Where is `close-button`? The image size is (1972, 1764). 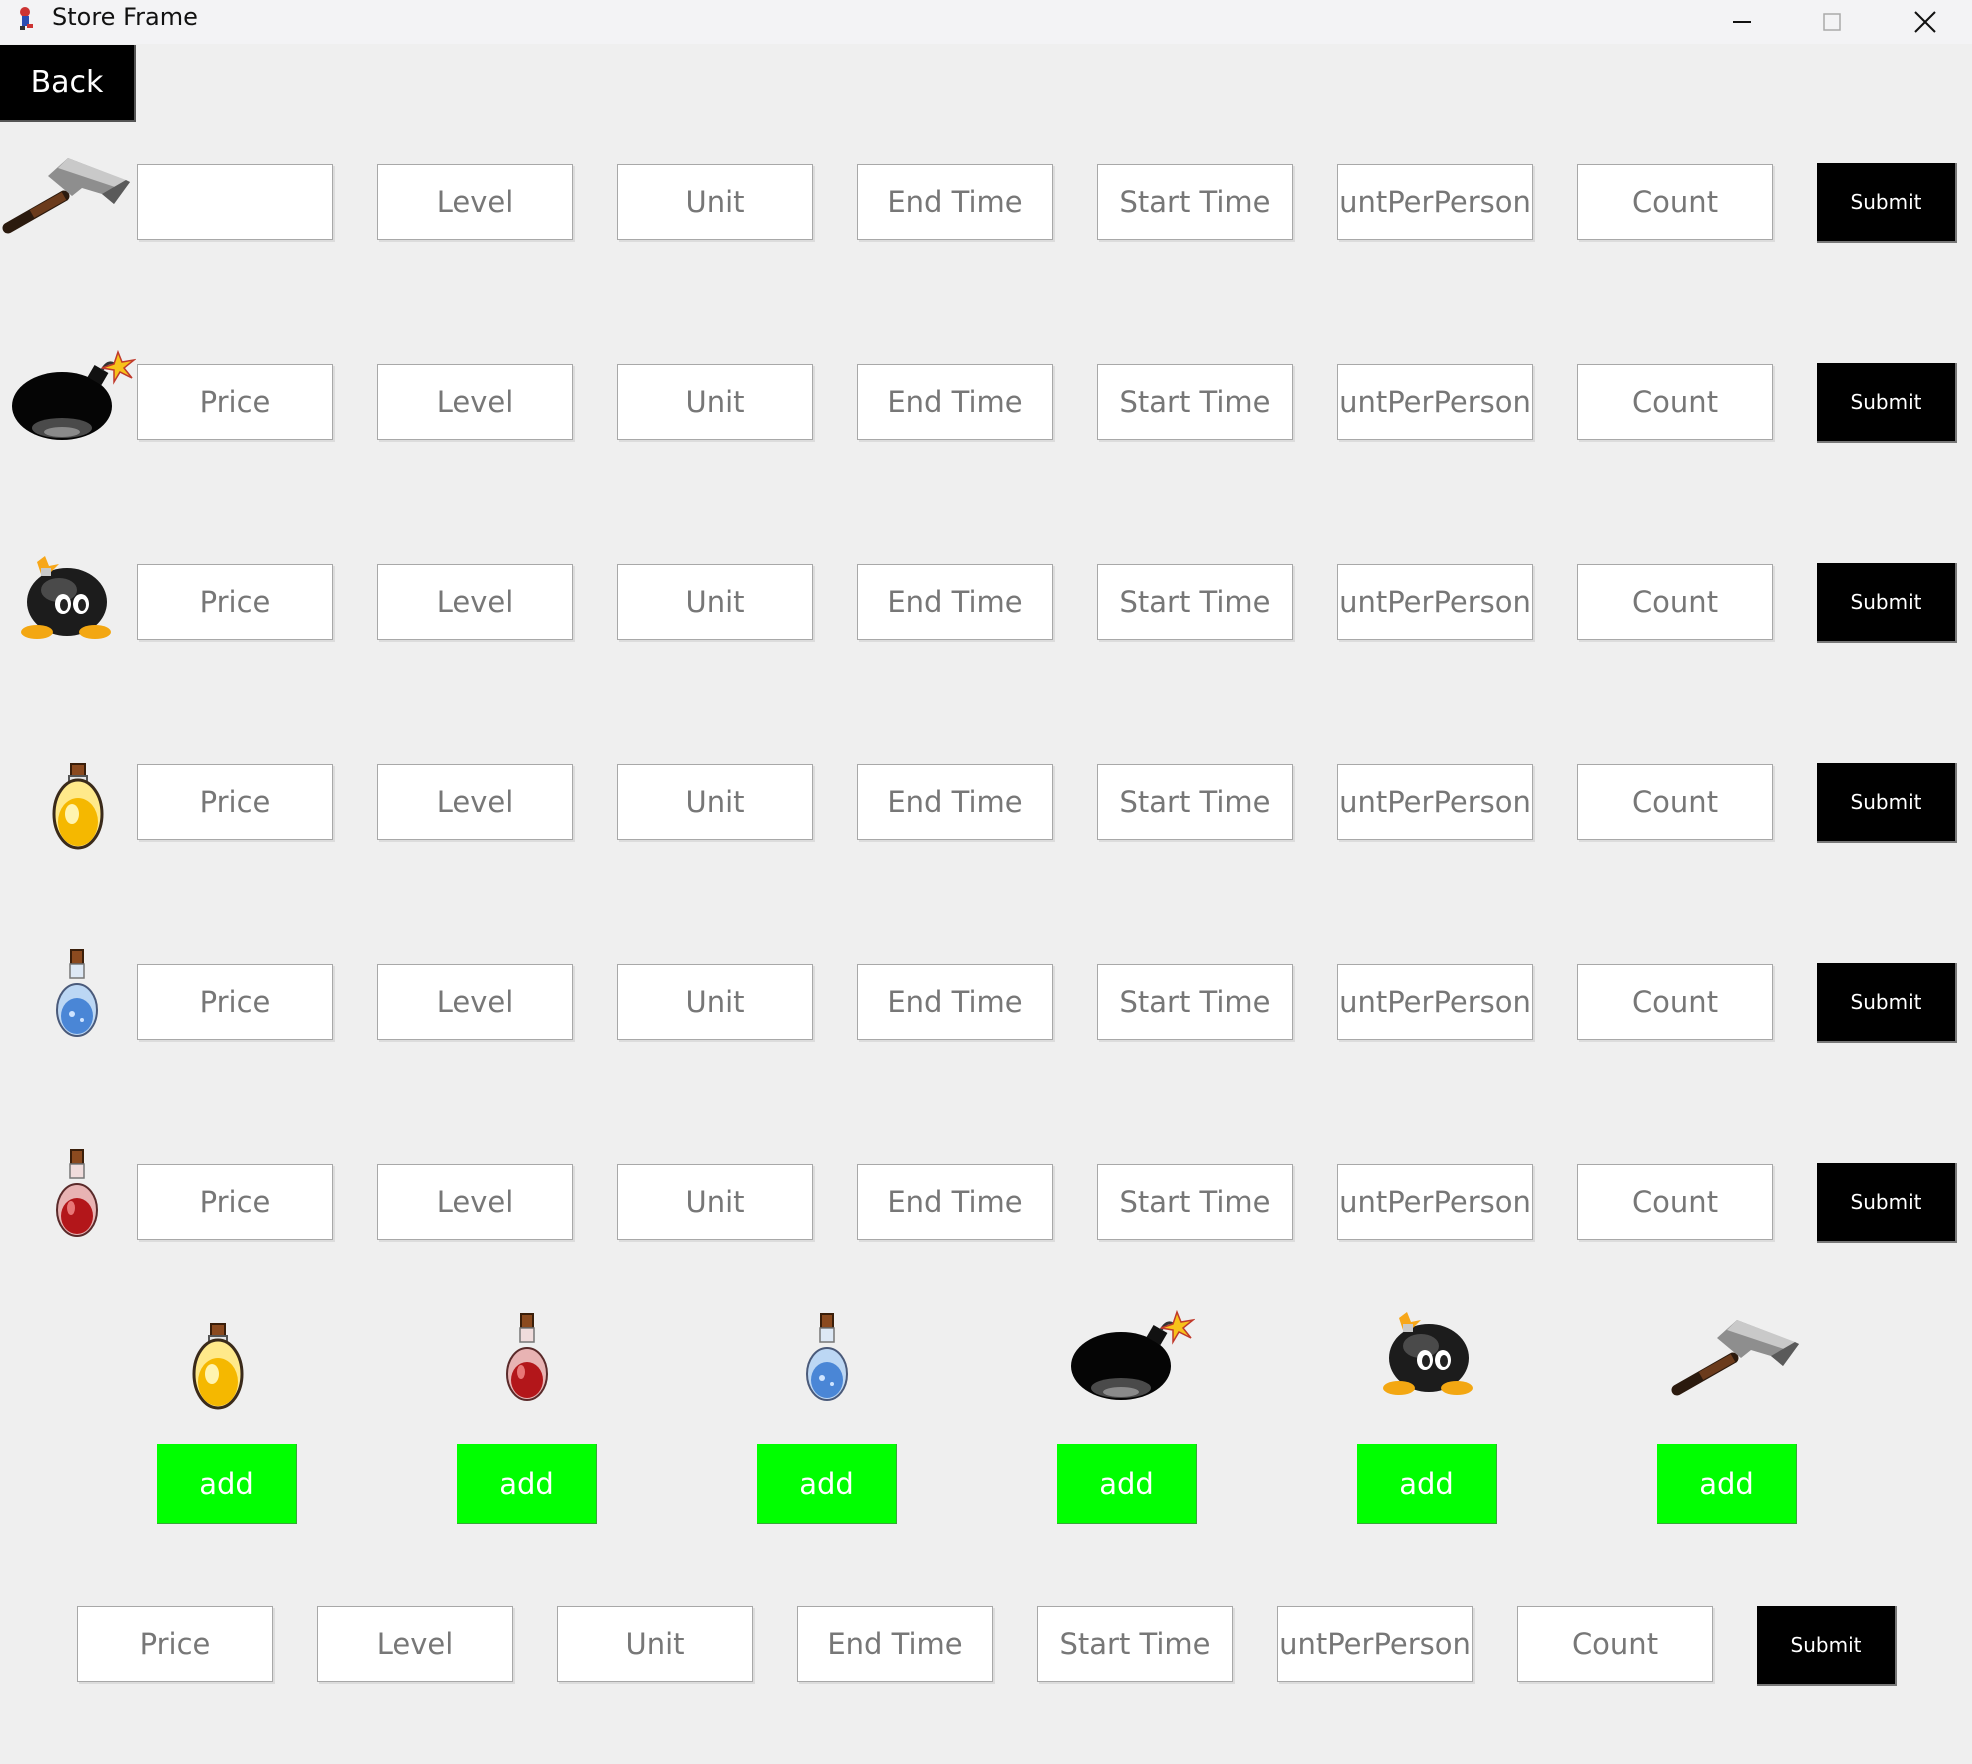 close-button is located at coordinates (1925, 22).